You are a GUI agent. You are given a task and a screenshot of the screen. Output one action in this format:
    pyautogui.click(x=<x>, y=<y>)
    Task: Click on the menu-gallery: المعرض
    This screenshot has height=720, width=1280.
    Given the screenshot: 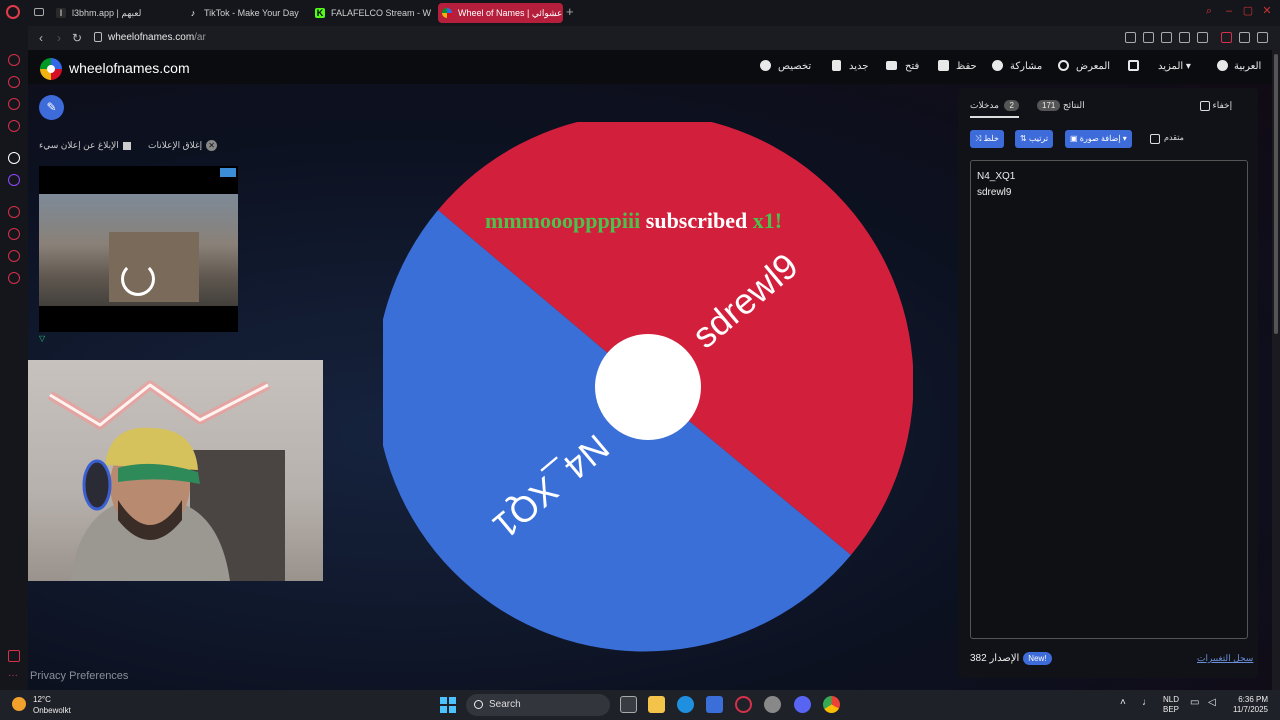 What is the action you would take?
    pyautogui.click(x=1093, y=66)
    